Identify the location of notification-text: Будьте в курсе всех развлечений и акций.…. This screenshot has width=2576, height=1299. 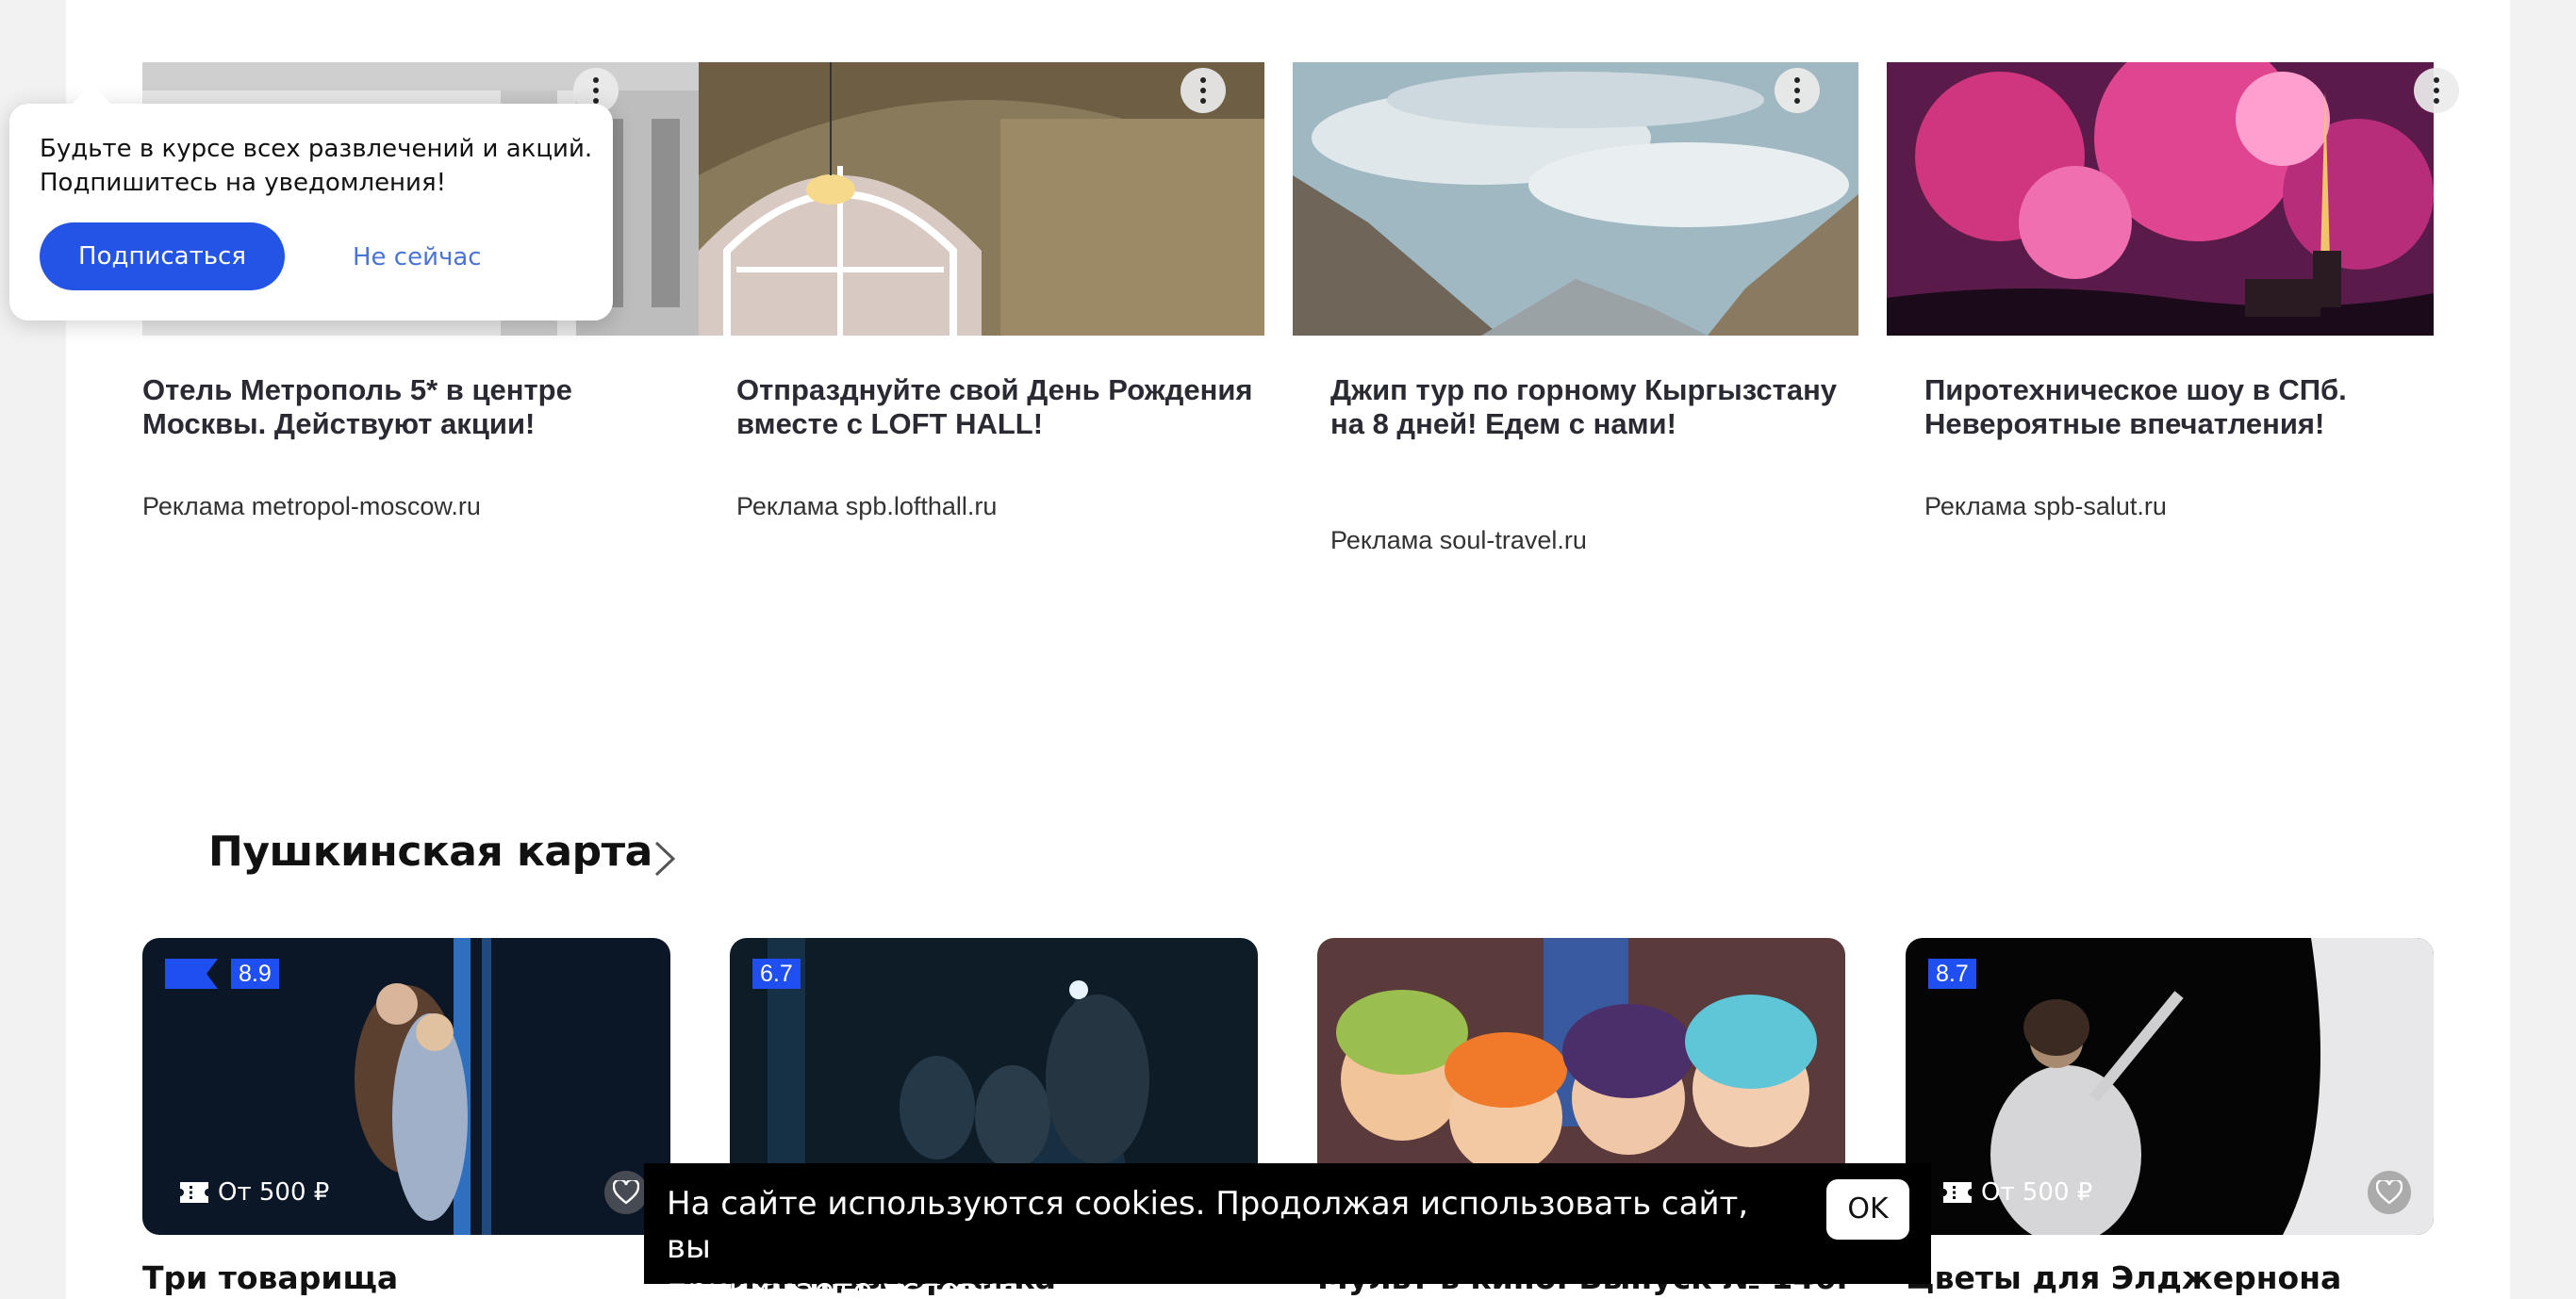
(322, 166).